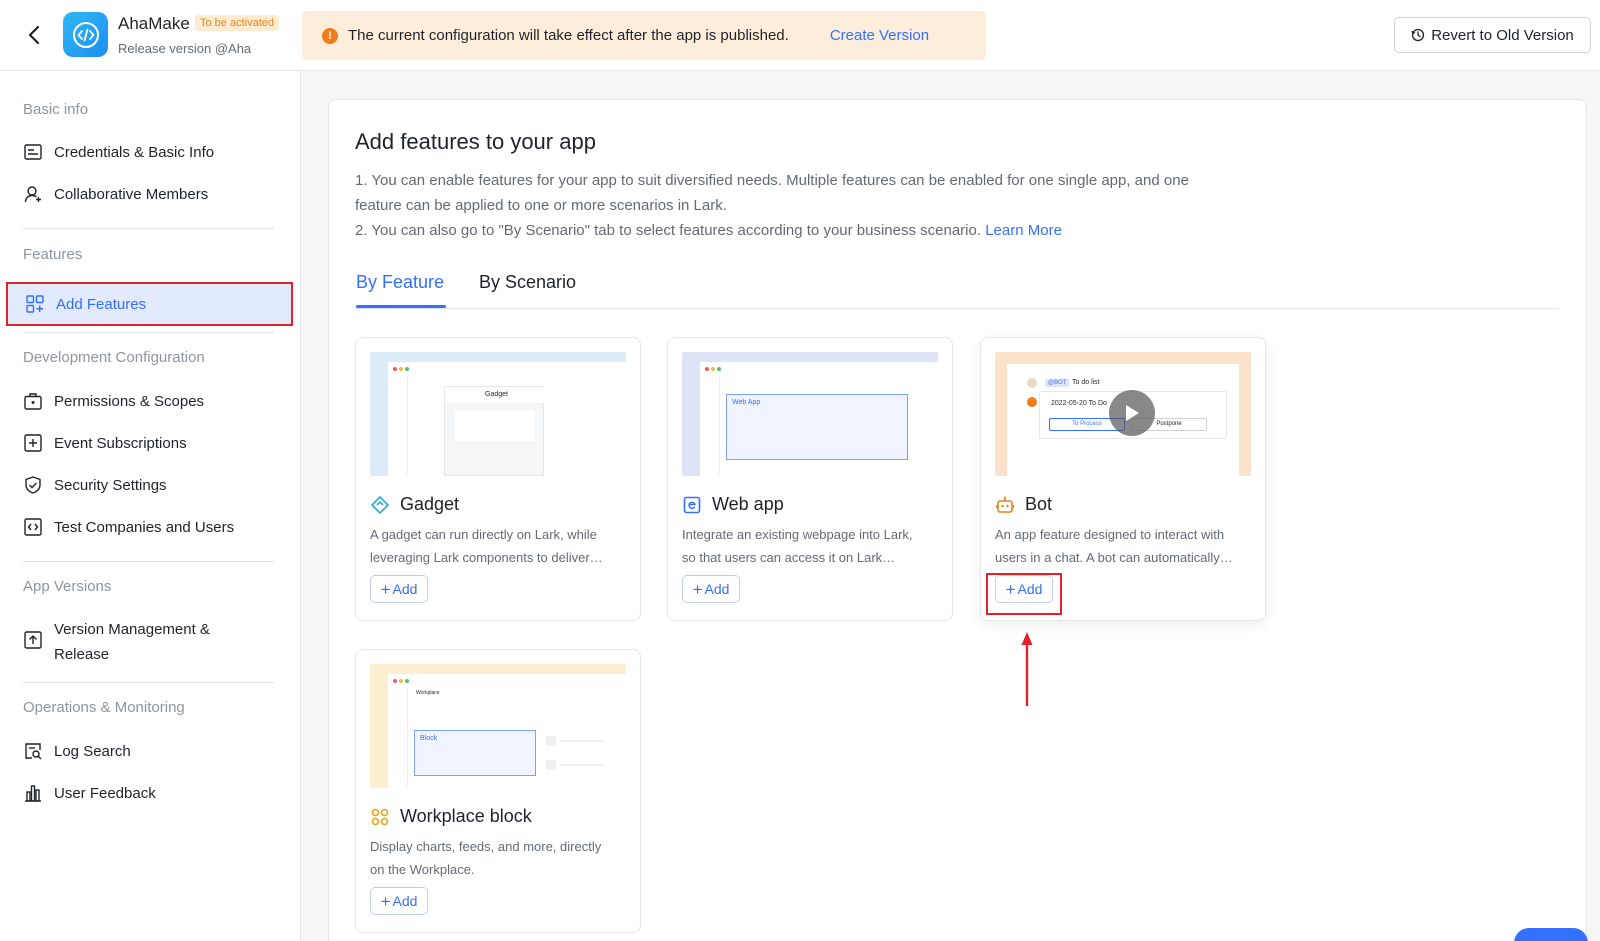 This screenshot has height=941, width=1600. What do you see at coordinates (120, 443) in the screenshot?
I see `sidebar-item-label: Event Subscriptions` at bounding box center [120, 443].